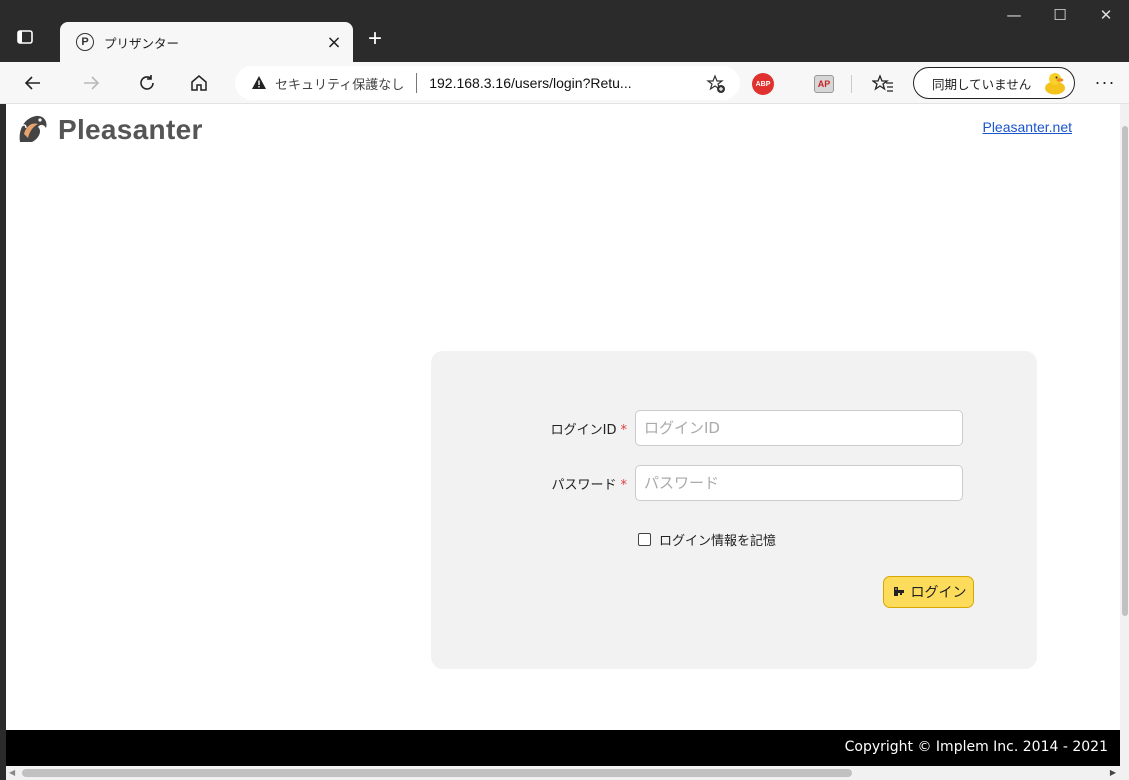  I want to click on duck-avatar-icon, so click(1055, 84).